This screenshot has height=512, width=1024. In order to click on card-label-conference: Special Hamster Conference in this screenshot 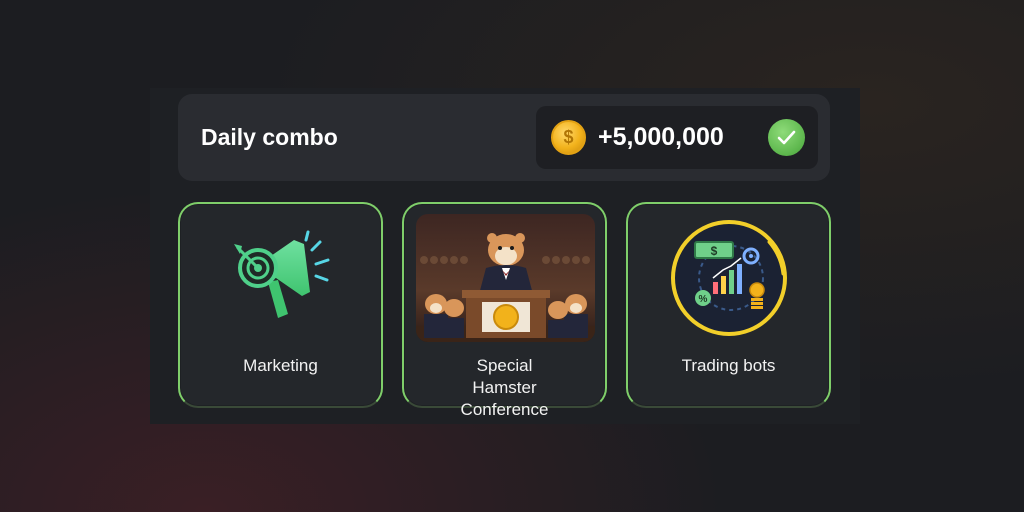, I will do `click(504, 387)`.